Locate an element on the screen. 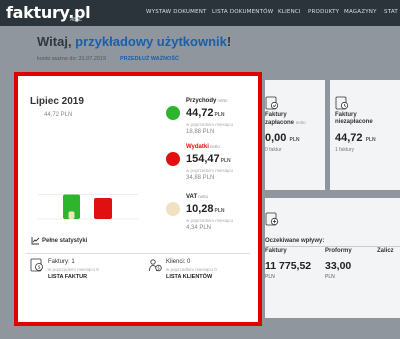  unpaid-value: 44,72 PLN is located at coordinates (355, 138).